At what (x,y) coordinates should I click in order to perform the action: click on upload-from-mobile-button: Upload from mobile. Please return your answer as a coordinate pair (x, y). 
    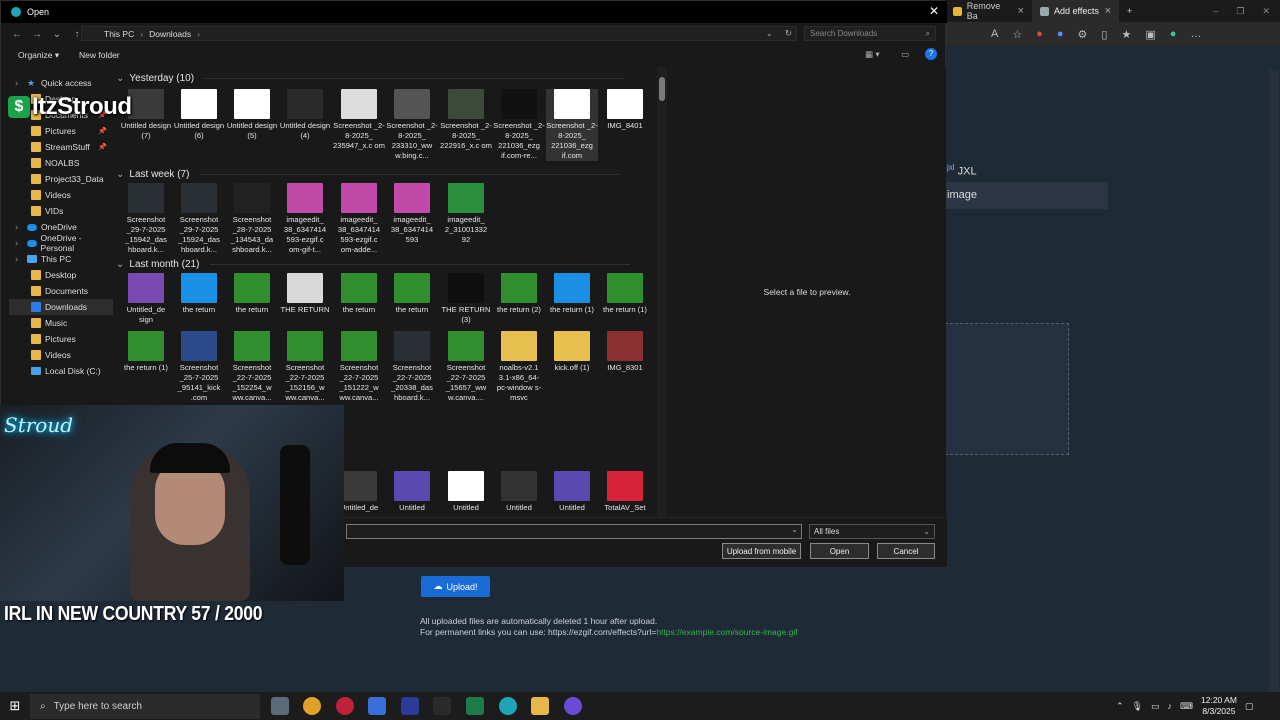
    Looking at the image, I should click on (761, 551).